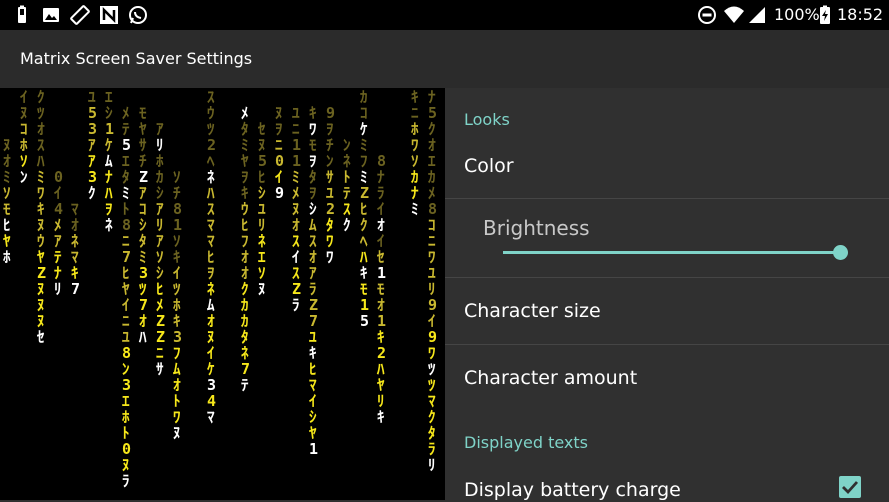  I want to click on matrix-glyph: ﾏ, so click(211, 417).